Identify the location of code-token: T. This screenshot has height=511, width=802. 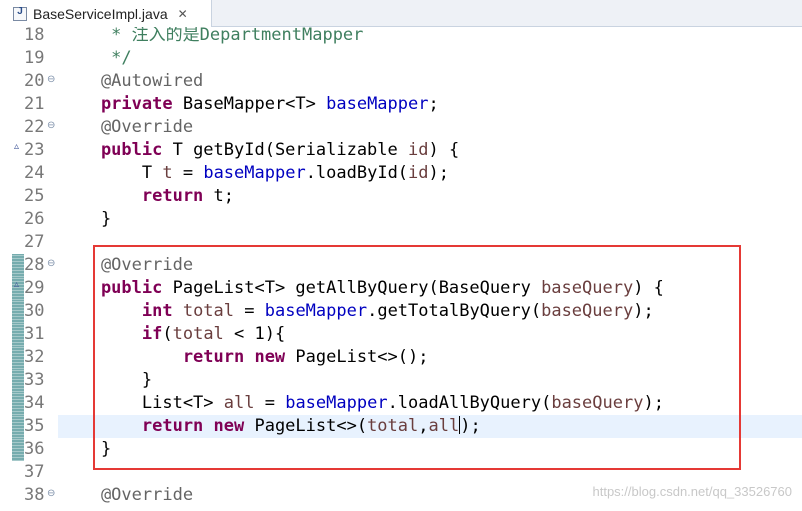
(111, 173).